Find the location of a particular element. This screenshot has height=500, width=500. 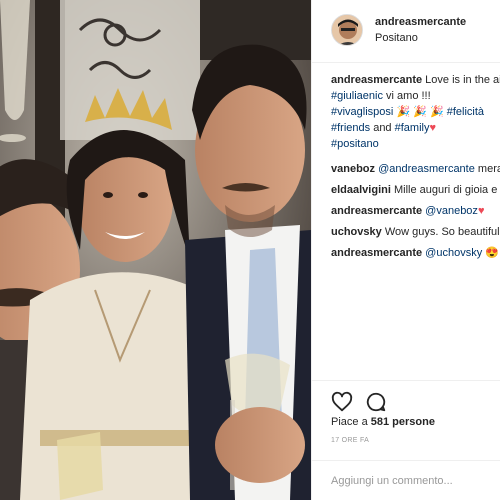

heart-outline-icon is located at coordinates (342, 402).